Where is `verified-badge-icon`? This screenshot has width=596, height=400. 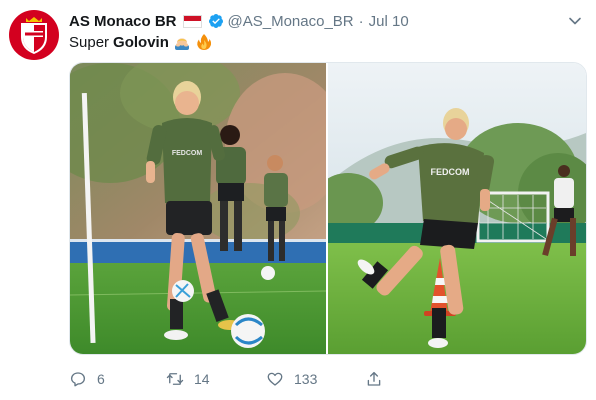
verified-badge-icon is located at coordinates (216, 21).